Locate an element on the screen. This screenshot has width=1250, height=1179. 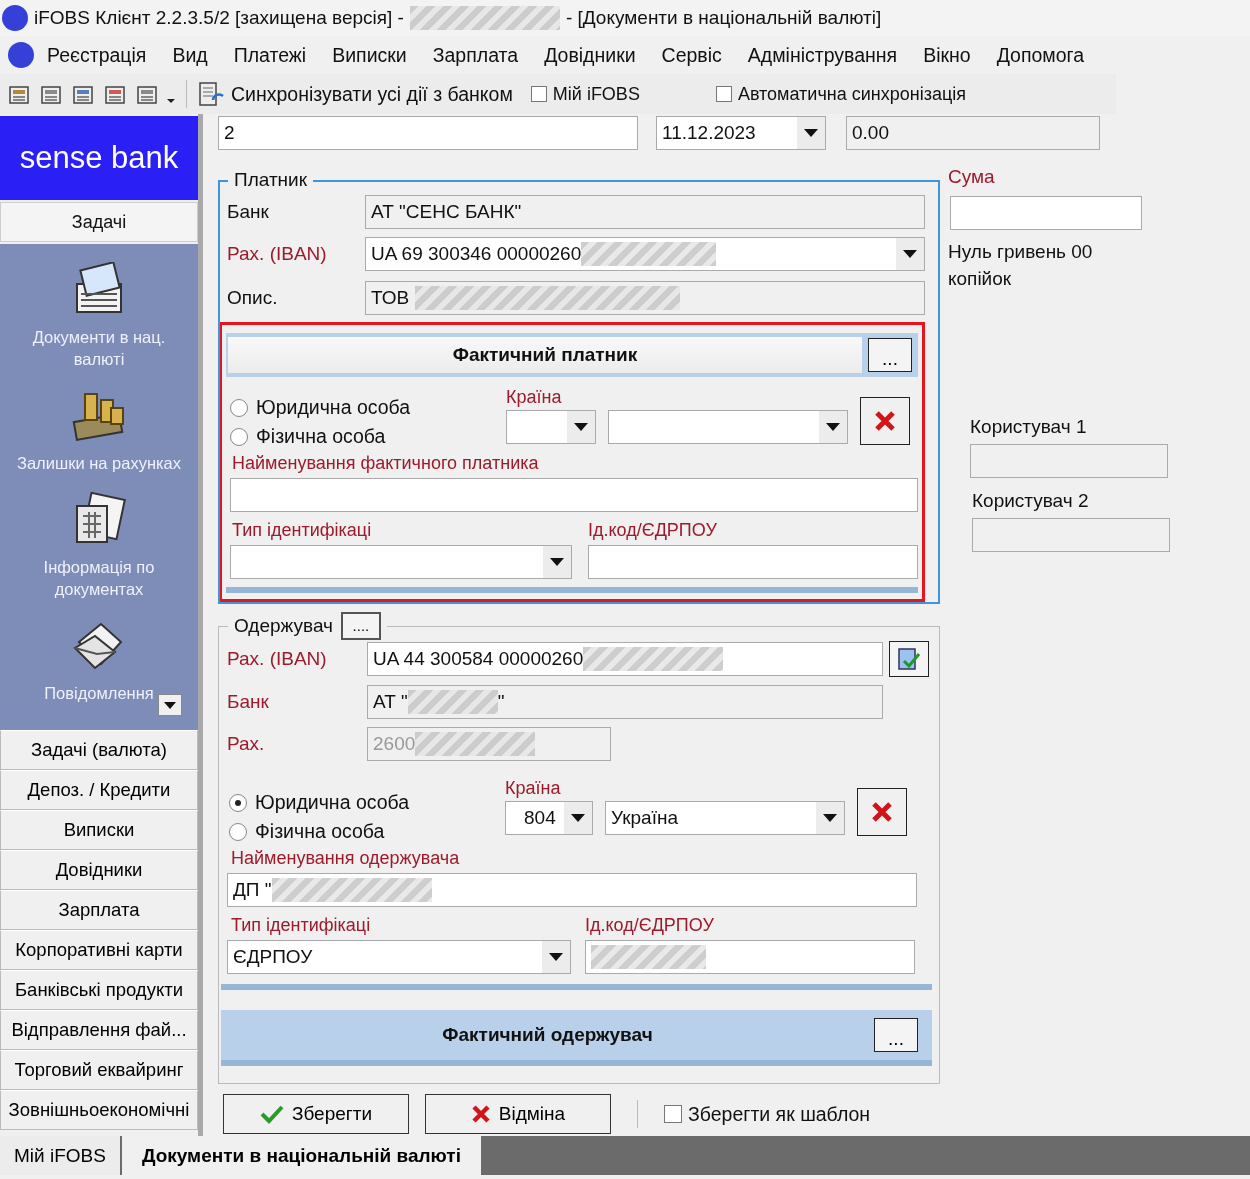
id-type-dropdown: ЄДРПОУ is located at coordinates (399, 957).